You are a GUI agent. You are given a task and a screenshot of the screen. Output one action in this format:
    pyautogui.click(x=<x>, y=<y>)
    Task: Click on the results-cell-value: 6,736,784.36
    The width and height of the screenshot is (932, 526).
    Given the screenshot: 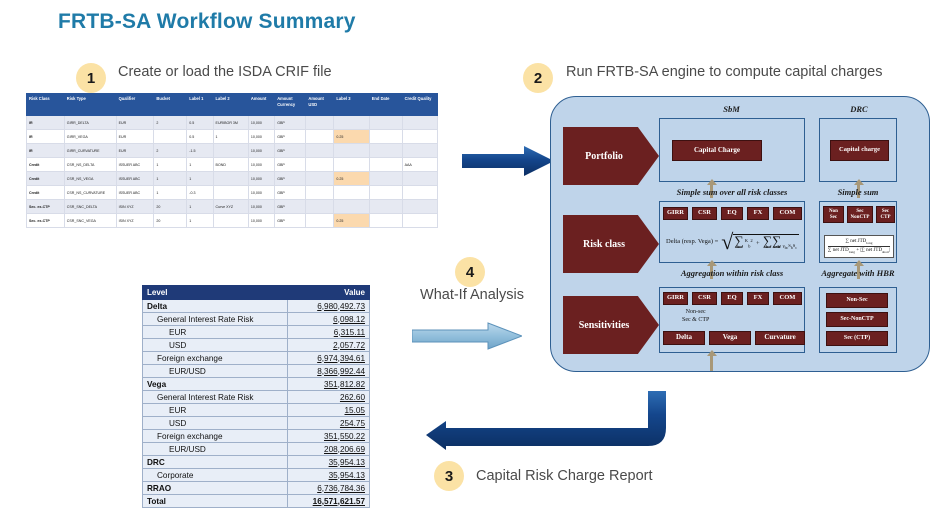 What is the action you would take?
    pyautogui.click(x=328, y=488)
    